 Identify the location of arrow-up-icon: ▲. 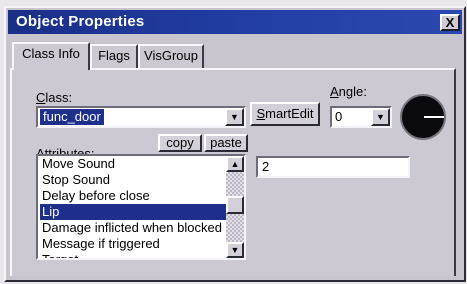
(235, 164).